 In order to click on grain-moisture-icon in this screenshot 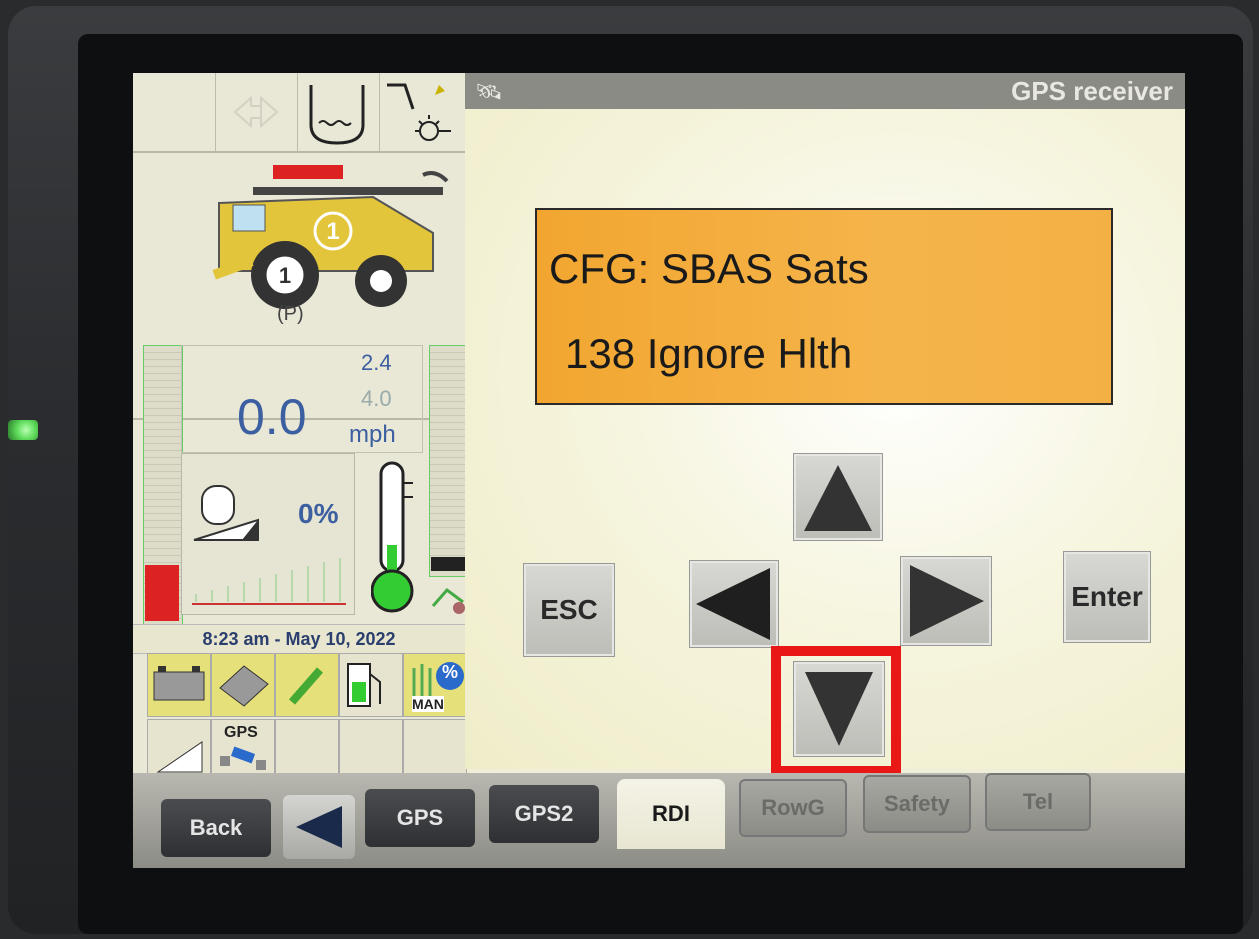, I will do `click(307, 685)`.